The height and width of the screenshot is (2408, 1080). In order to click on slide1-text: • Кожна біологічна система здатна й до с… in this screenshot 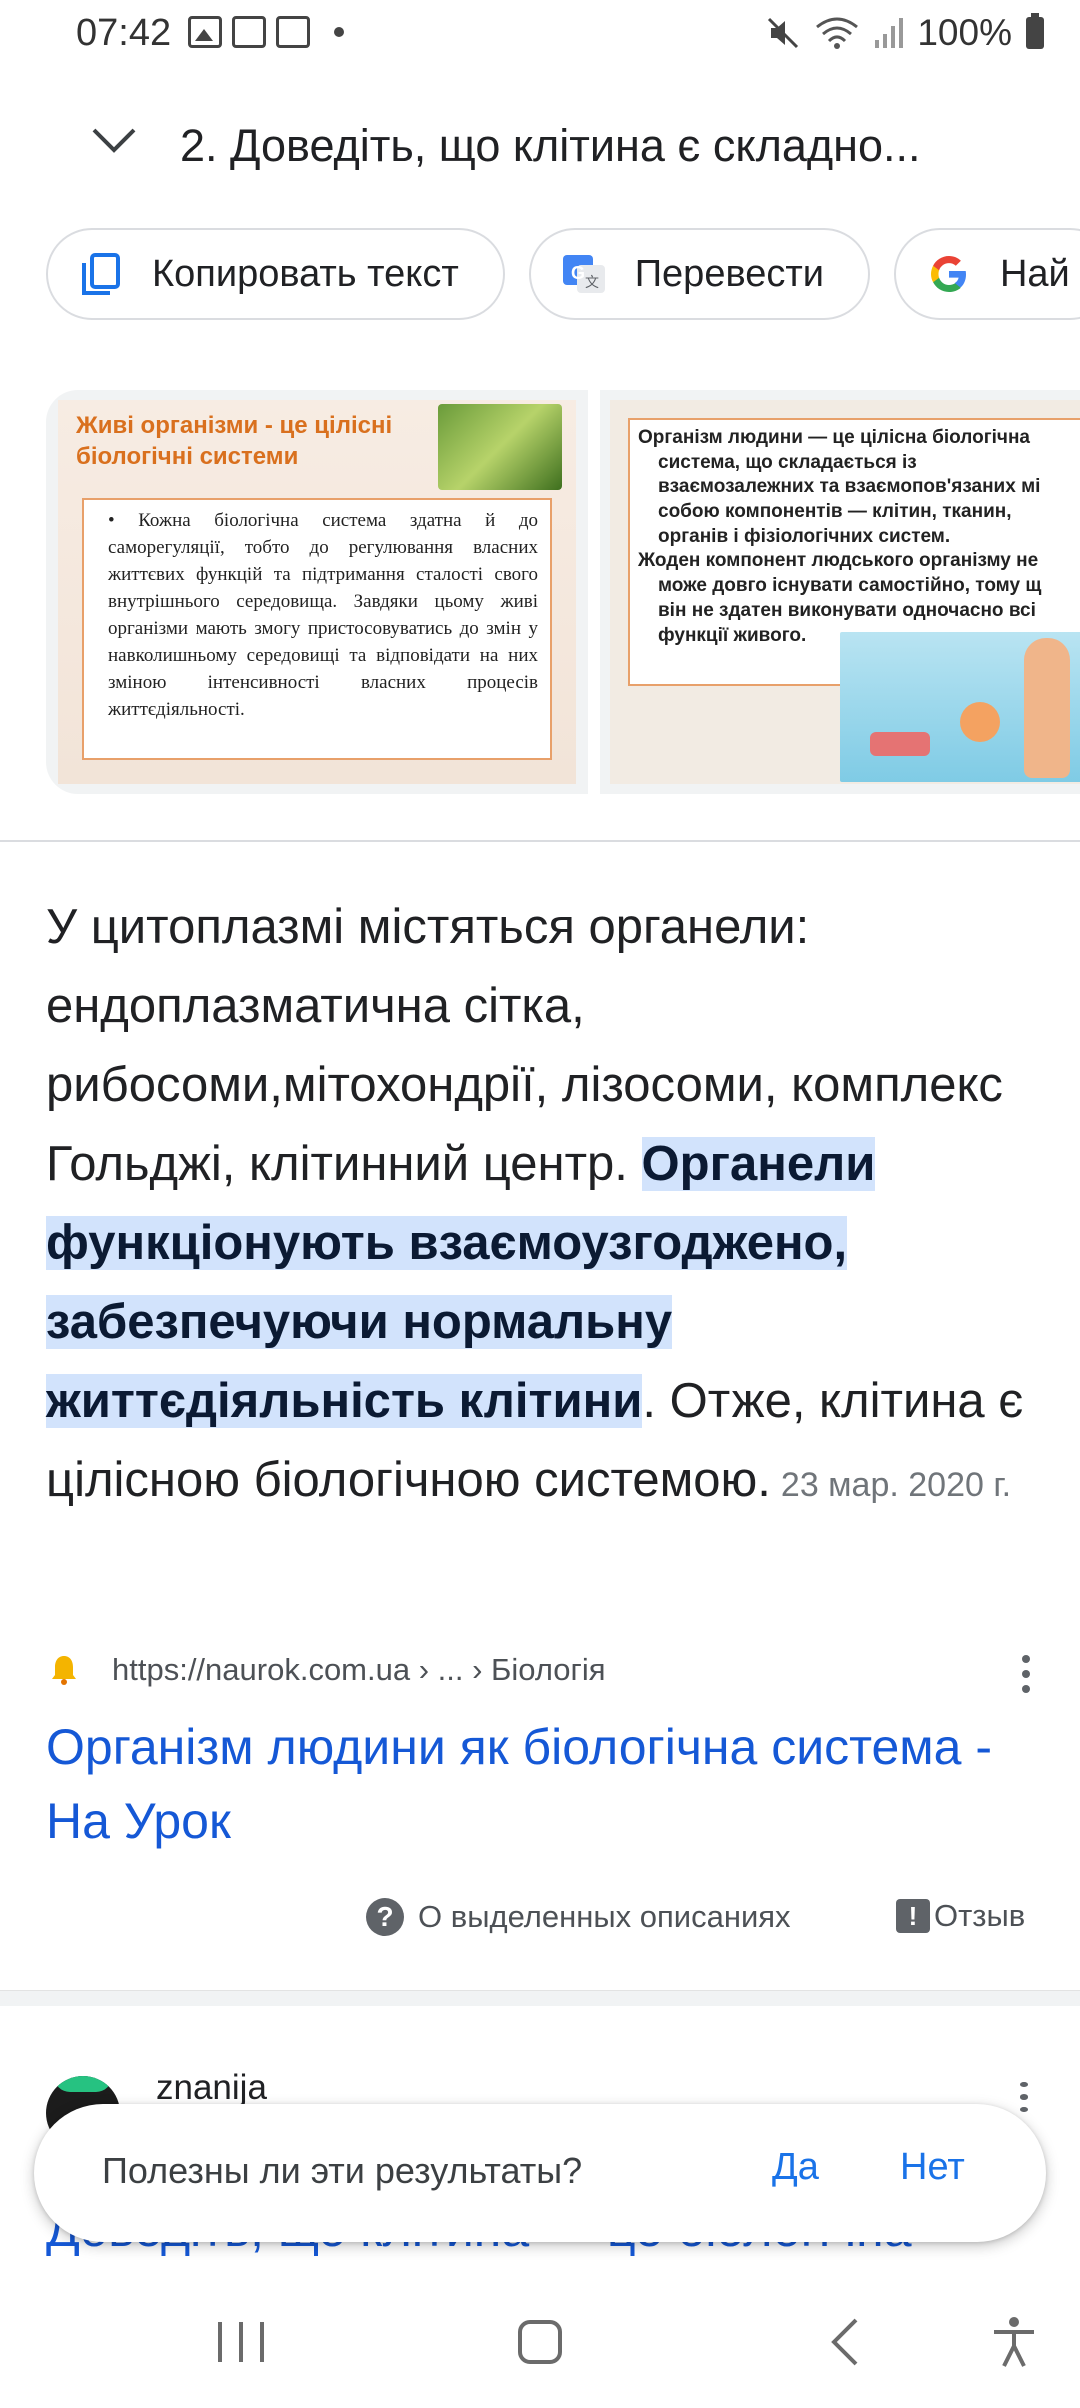, I will do `click(317, 629)`.